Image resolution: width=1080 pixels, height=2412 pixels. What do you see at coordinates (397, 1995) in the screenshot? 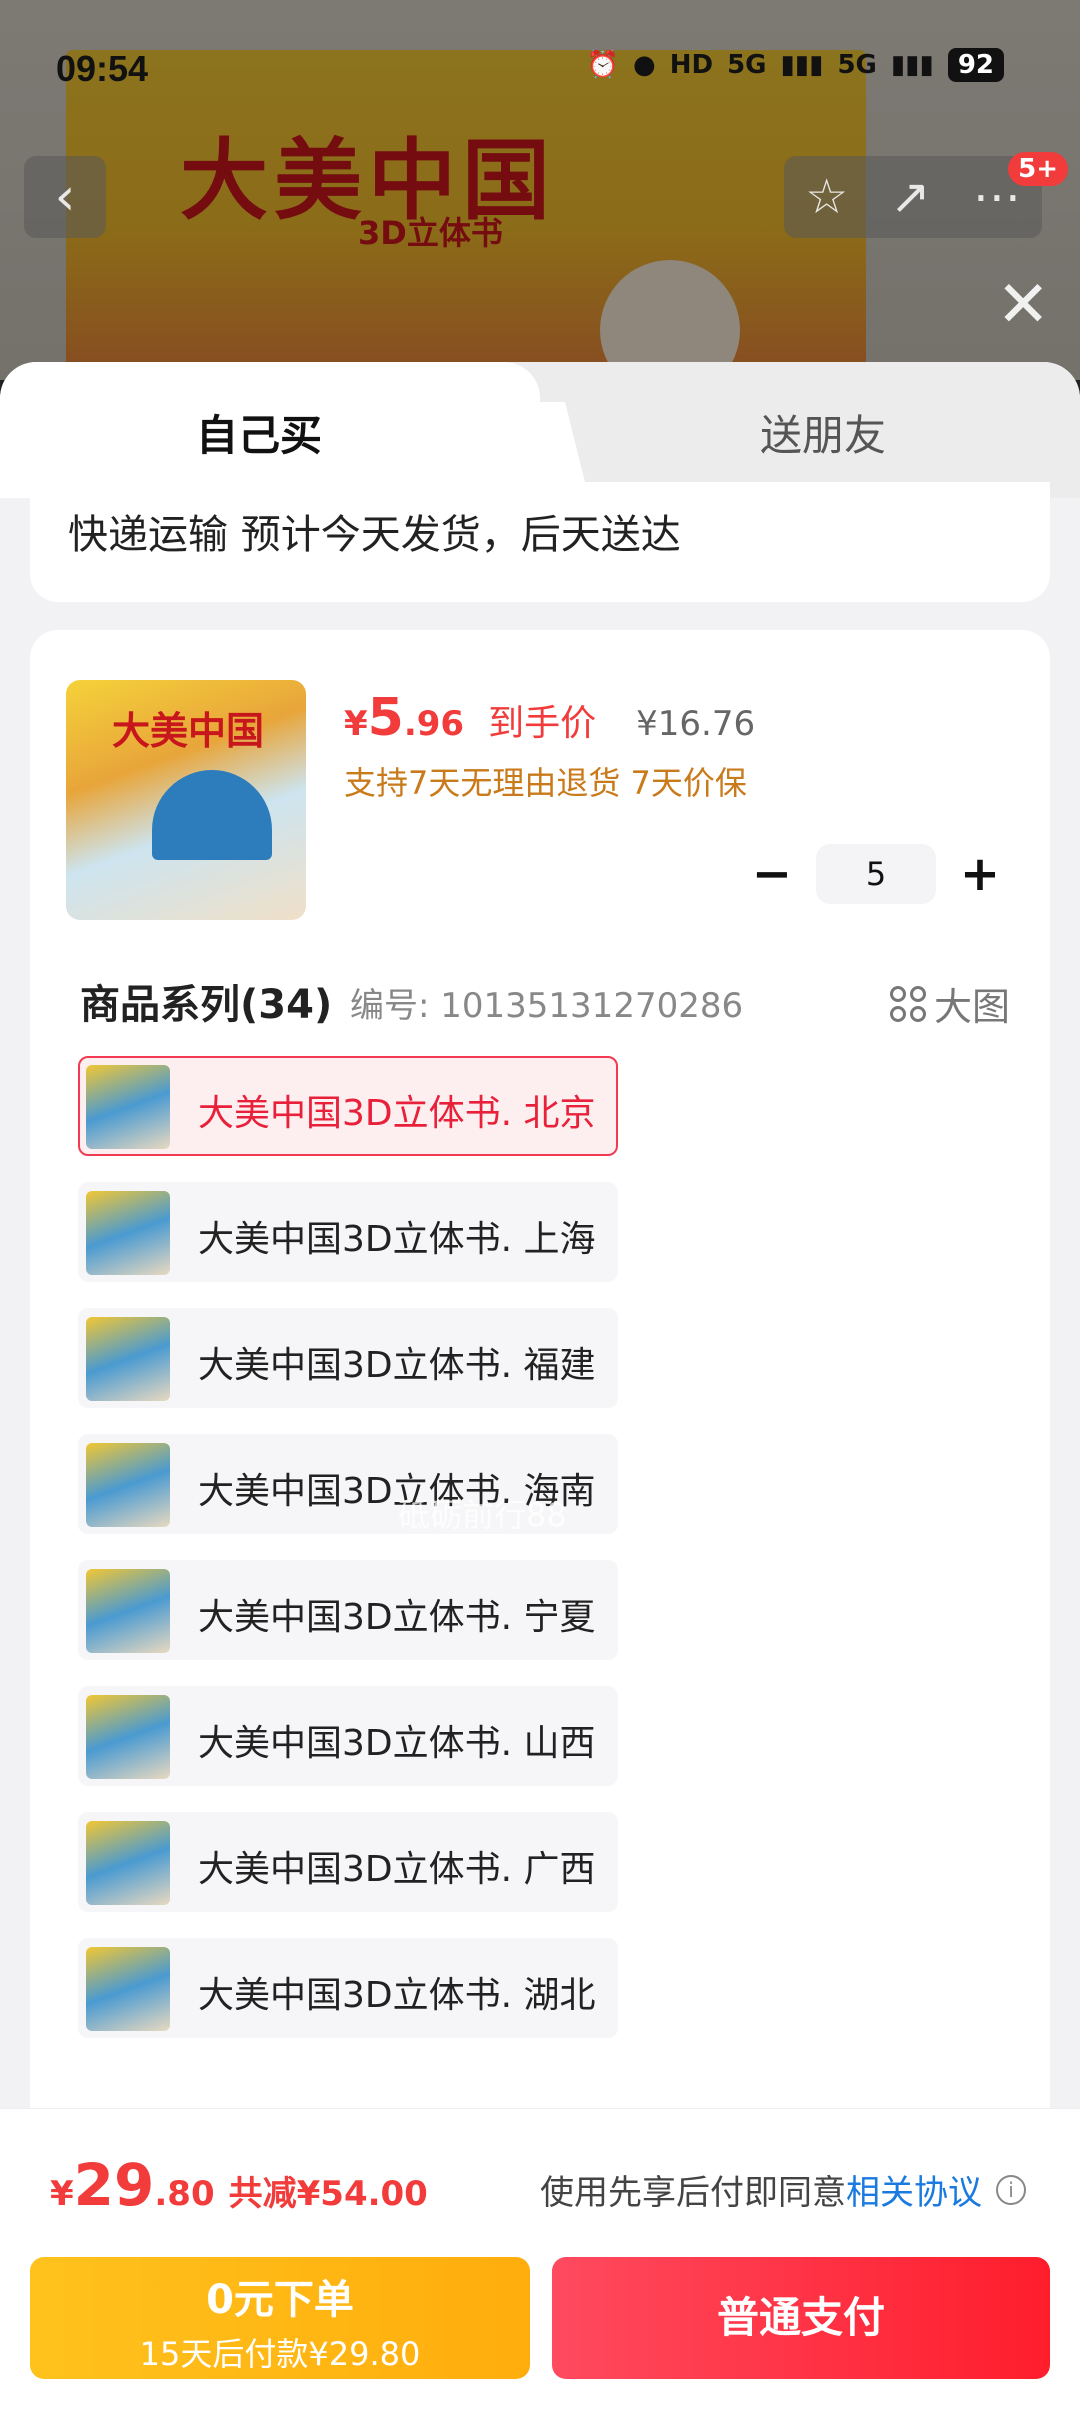
I see `variant-label: 大美中国3D立体书. 湖北` at bounding box center [397, 1995].